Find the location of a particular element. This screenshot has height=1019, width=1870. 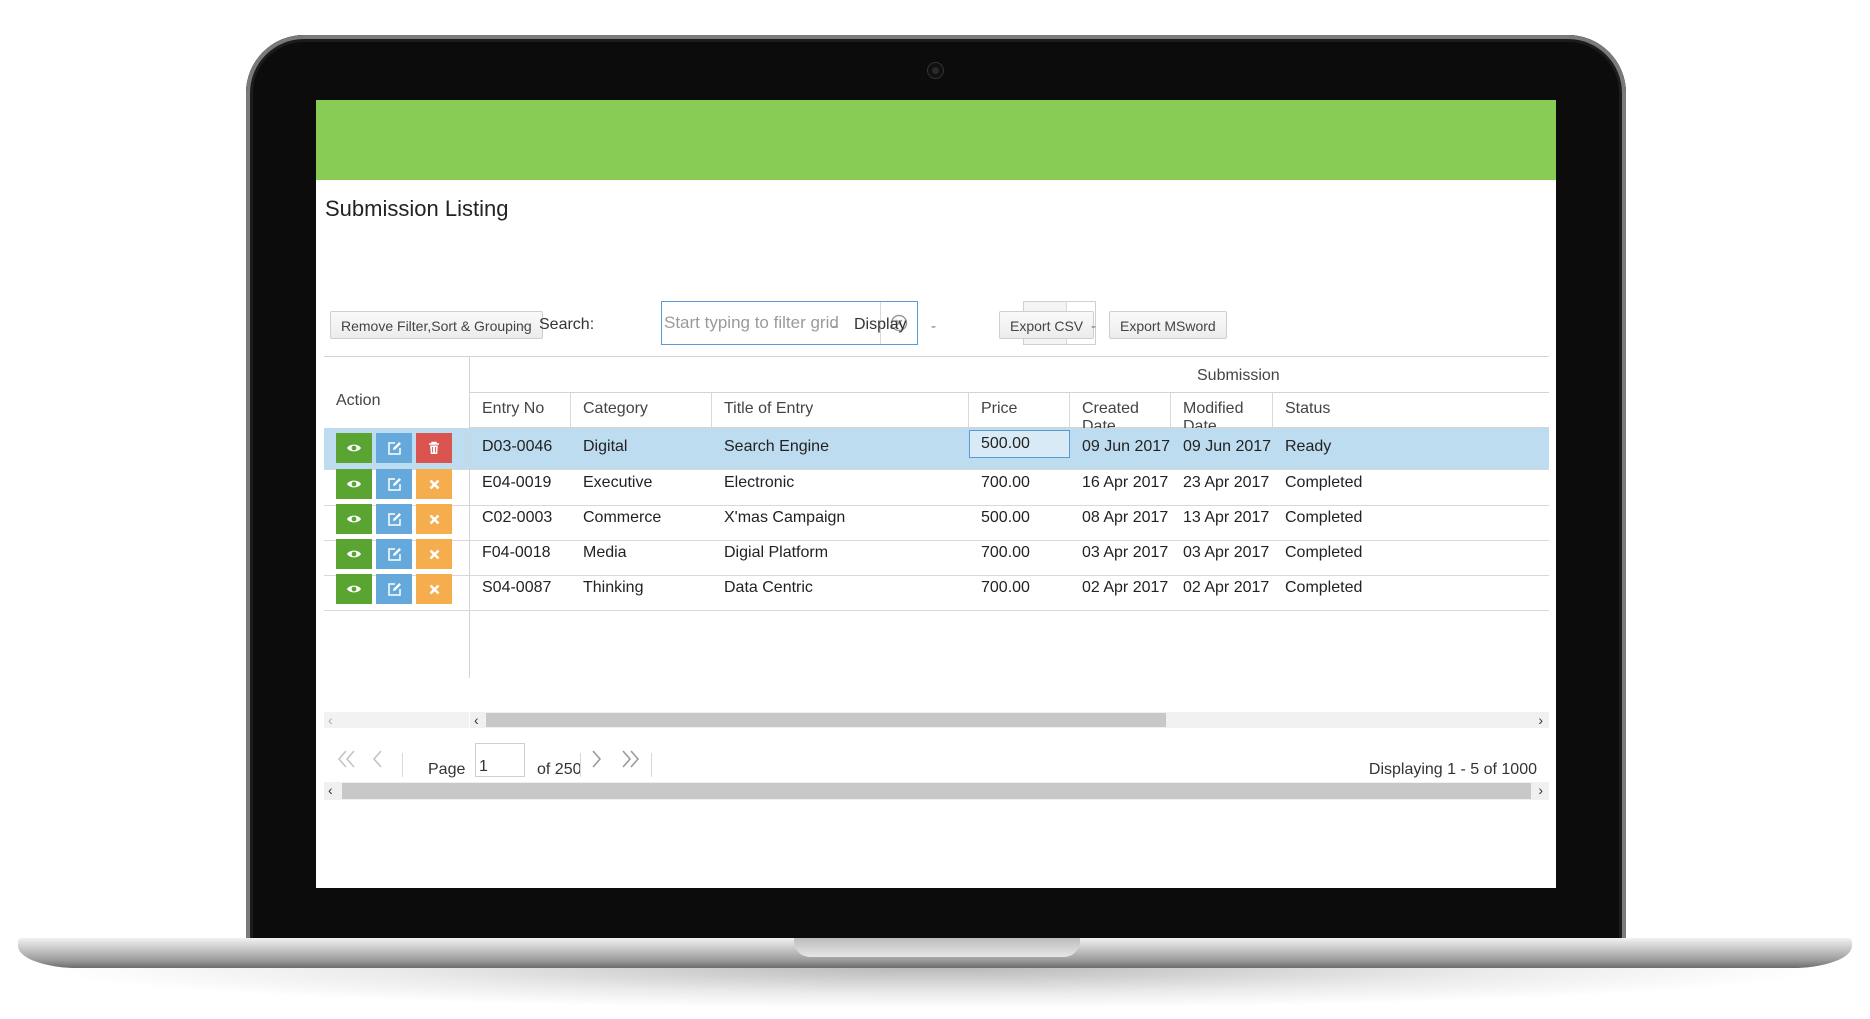

display-info: Displaying 1 - 5 of 1000 is located at coordinates (1452, 769).